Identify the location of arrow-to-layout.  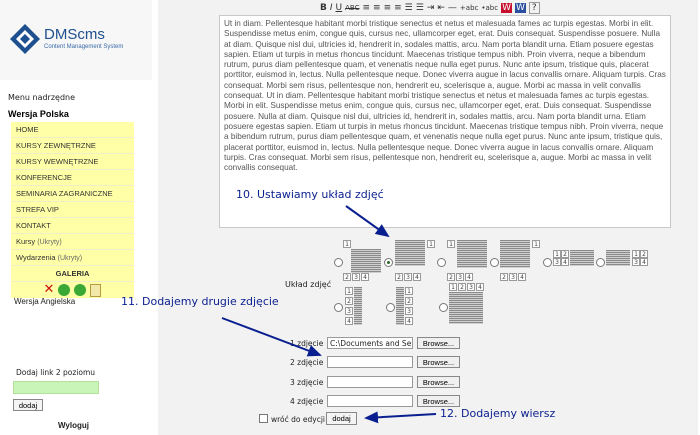
(367, 221).